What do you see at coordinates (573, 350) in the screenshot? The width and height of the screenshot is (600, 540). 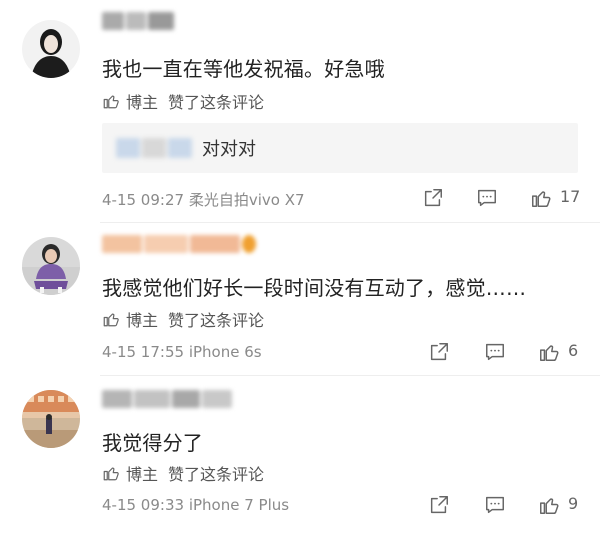 I see `like-count: 6` at bounding box center [573, 350].